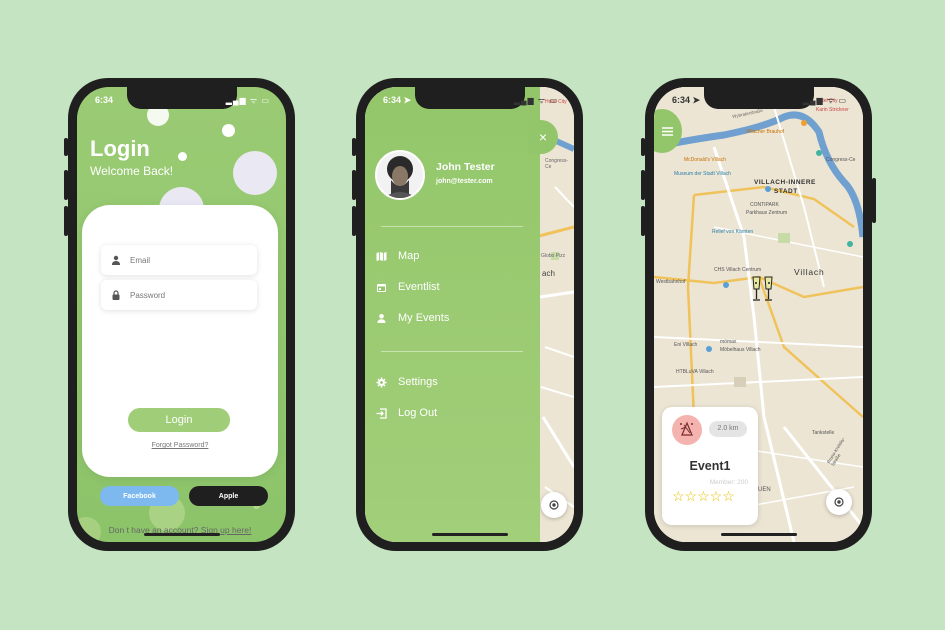 This screenshot has width=945, height=630. What do you see at coordinates (733, 232) in the screenshot?
I see `map-label: Relief von Kärnten` at bounding box center [733, 232].